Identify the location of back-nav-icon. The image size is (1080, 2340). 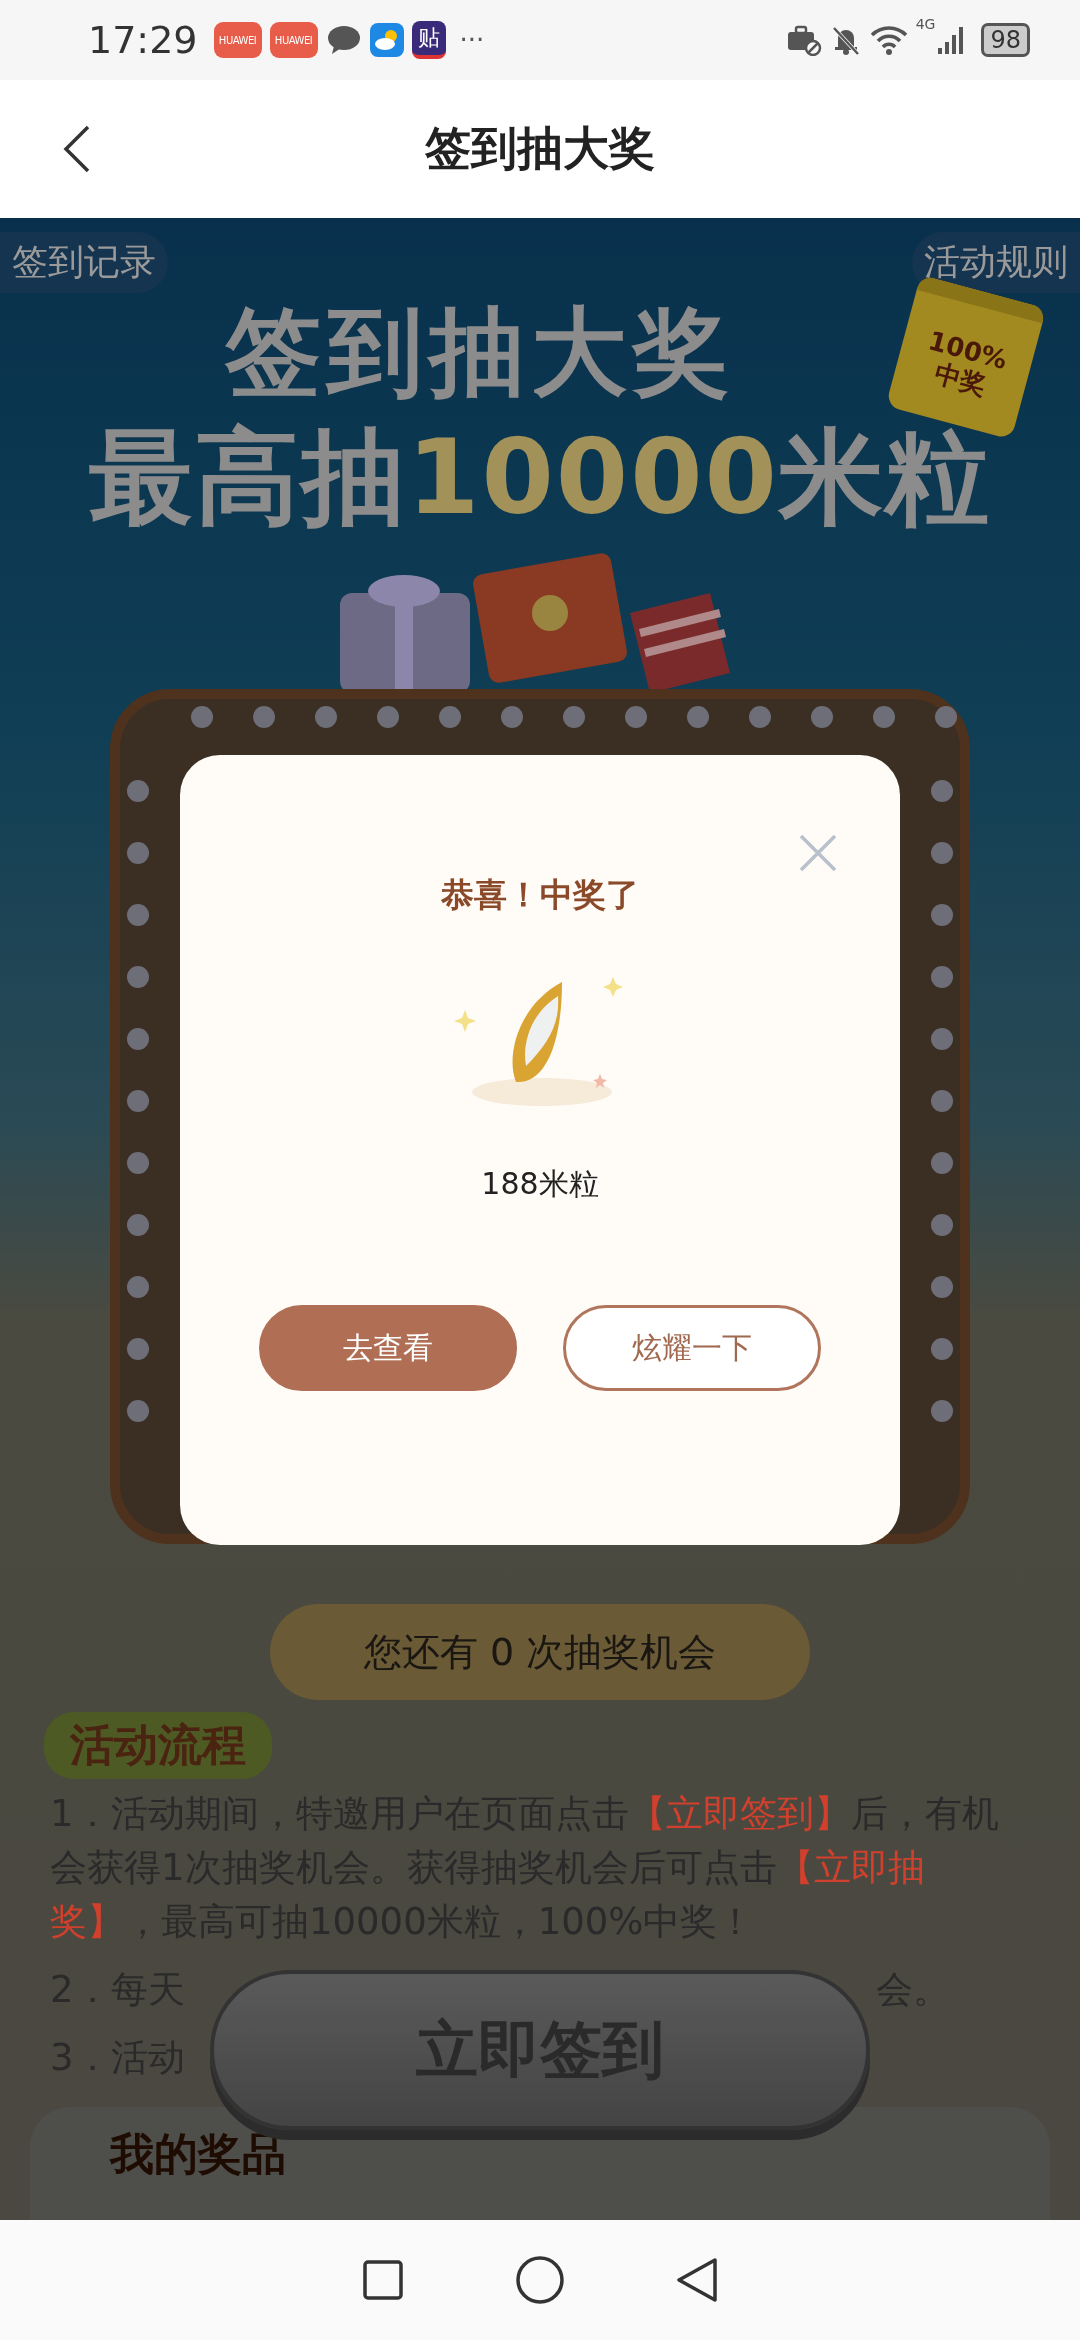
(697, 2280).